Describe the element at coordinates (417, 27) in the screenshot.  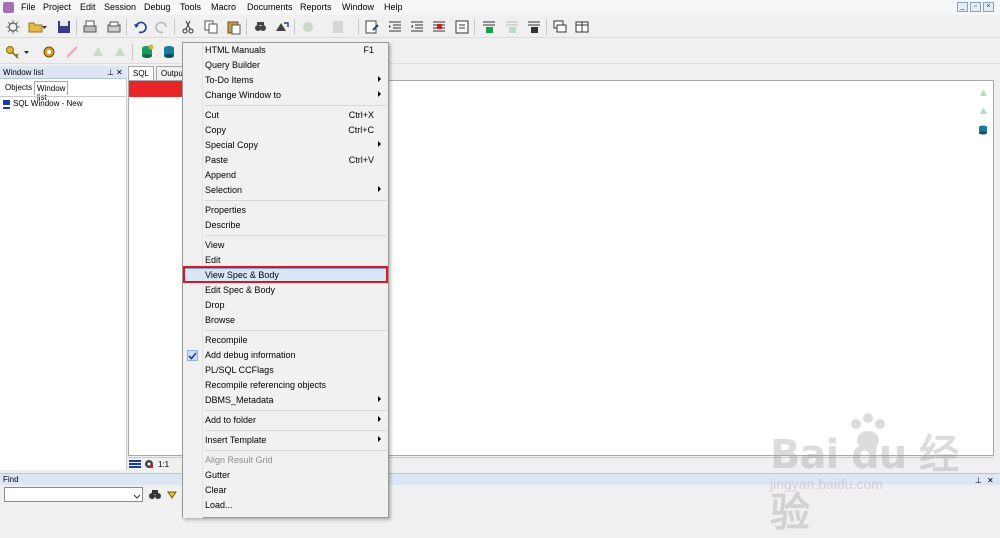
I see `outdent-icon` at that location.